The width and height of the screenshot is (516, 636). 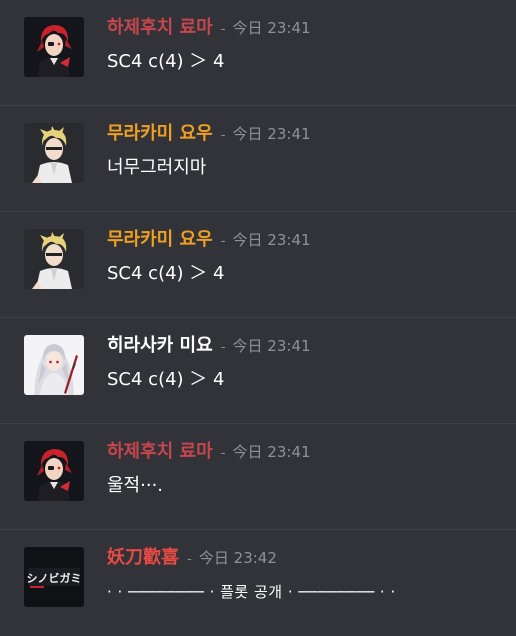 What do you see at coordinates (237, 558) in the screenshot?
I see `timestamp: 今日 23:42` at bounding box center [237, 558].